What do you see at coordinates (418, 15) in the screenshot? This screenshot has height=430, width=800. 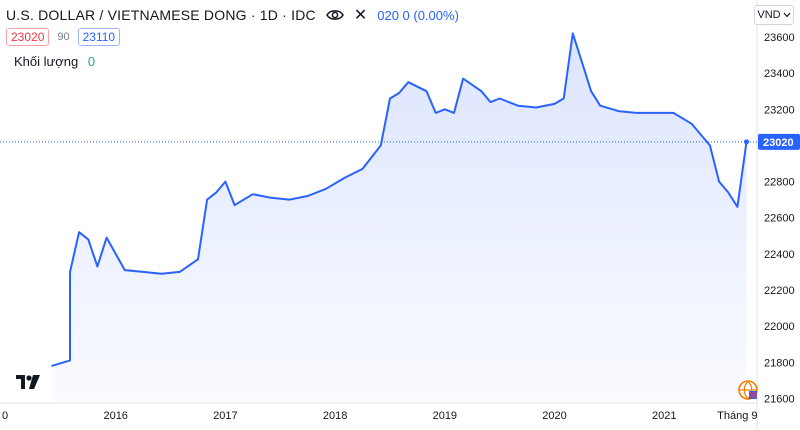 I see `price-change: 020 0 (0.00%)` at bounding box center [418, 15].